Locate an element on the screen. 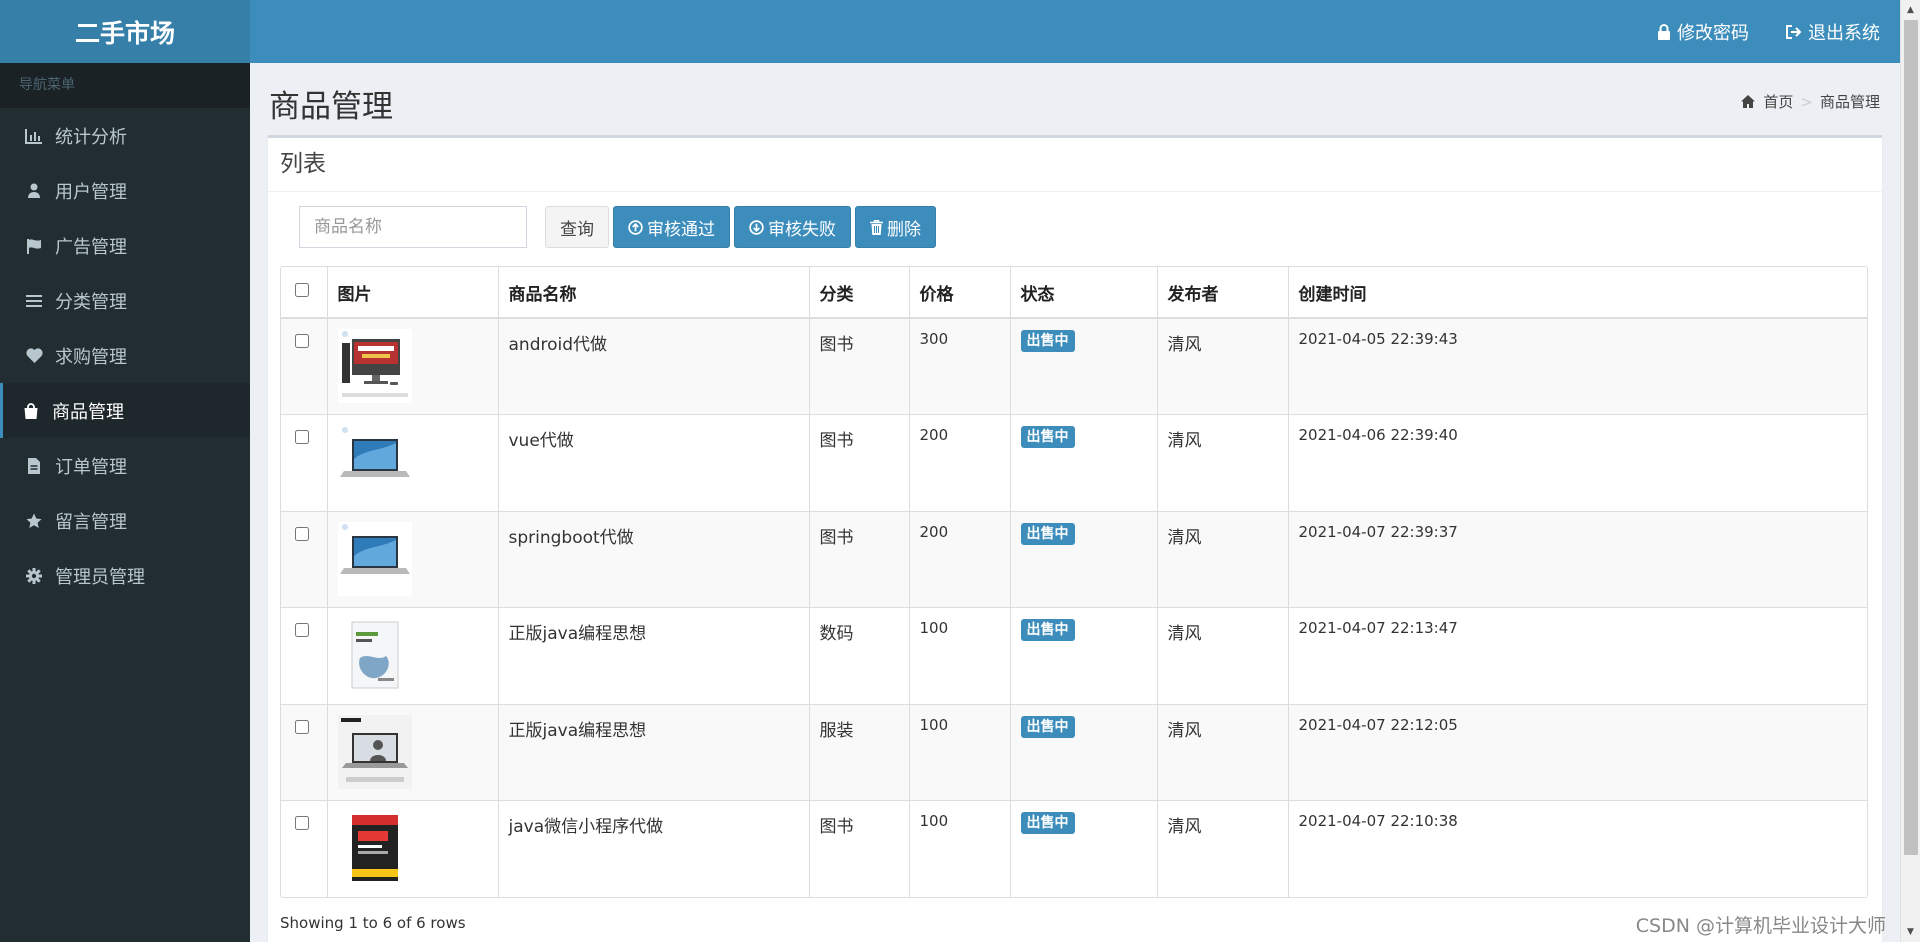 The height and width of the screenshot is (942, 1920). approve-button: 审核通过 is located at coordinates (671, 227).